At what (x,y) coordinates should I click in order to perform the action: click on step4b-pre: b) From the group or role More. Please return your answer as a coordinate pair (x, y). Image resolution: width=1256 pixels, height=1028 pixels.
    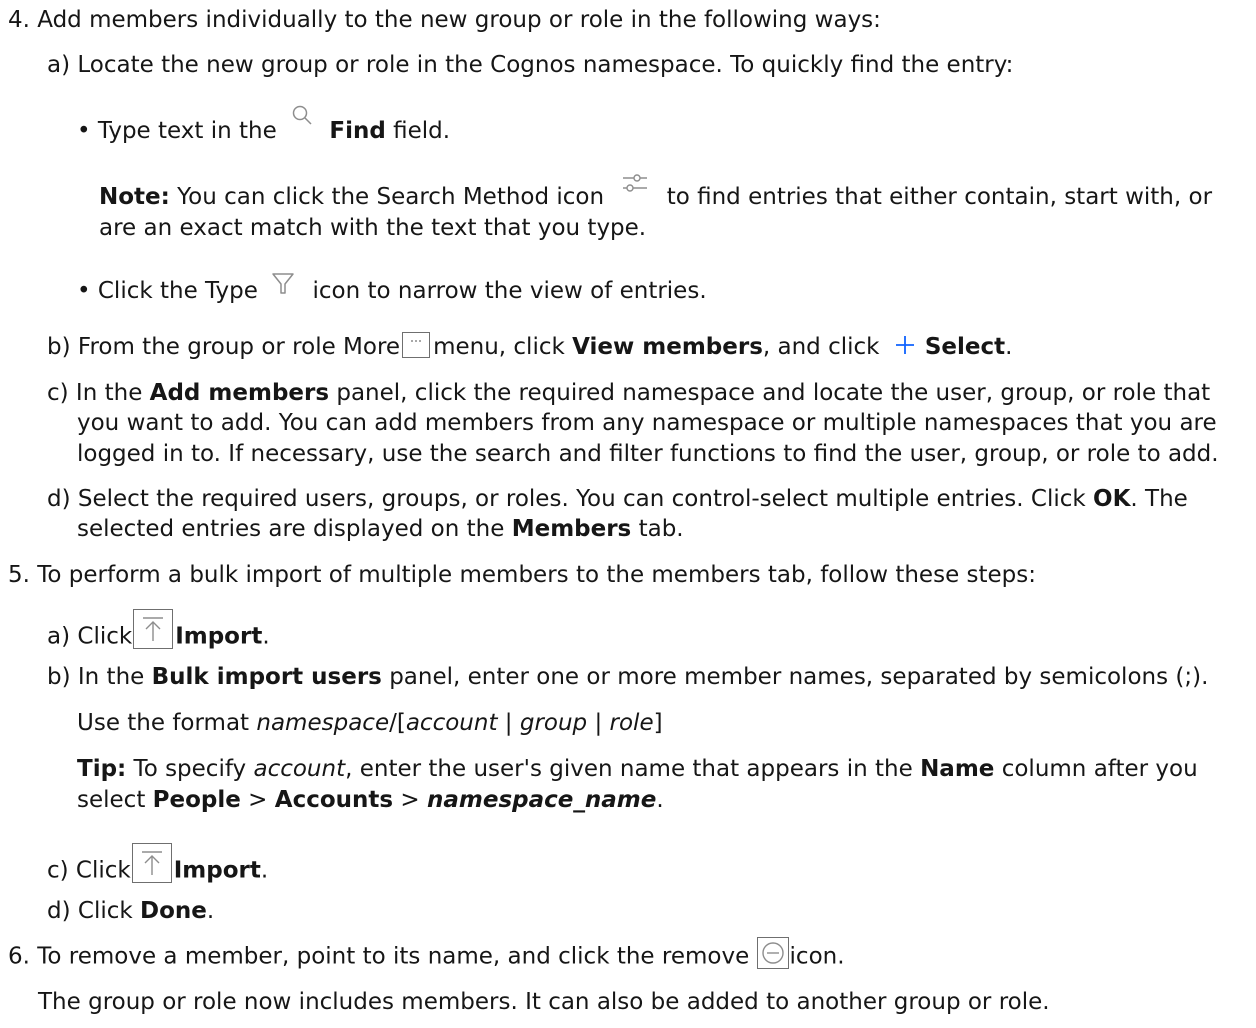
    Looking at the image, I should click on (224, 347).